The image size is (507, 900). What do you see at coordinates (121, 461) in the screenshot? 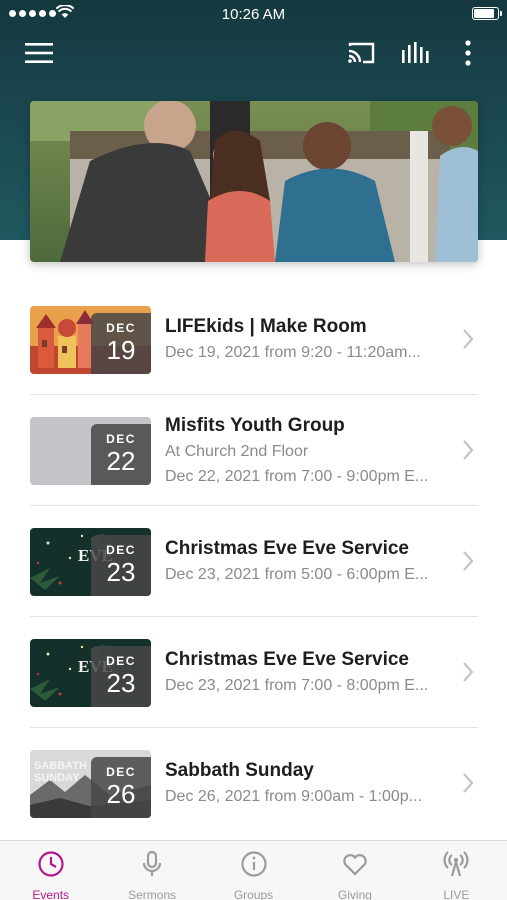
I see `date-day: 22` at bounding box center [121, 461].